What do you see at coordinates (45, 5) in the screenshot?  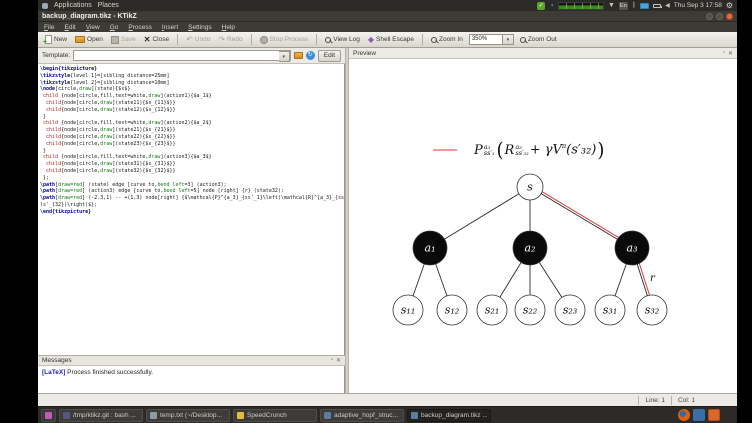 I see `applications-menu-icon` at bounding box center [45, 5].